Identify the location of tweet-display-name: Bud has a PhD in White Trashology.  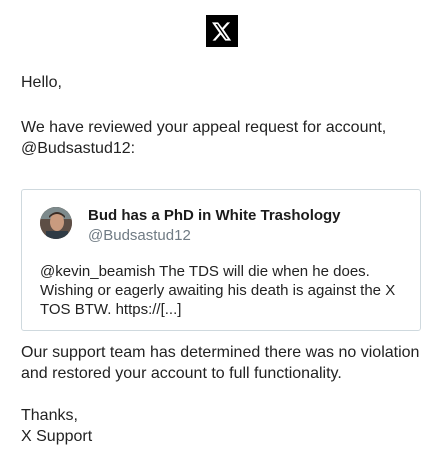
(214, 215).